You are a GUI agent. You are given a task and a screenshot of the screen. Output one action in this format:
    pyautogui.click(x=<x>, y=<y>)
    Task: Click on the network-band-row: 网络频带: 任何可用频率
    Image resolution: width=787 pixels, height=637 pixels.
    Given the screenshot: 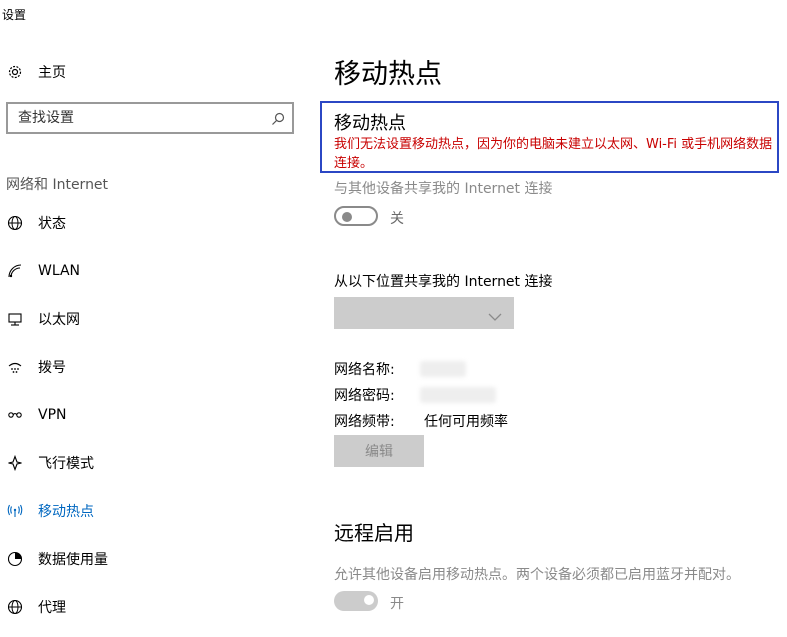 What is the action you would take?
    pyautogui.click(x=421, y=421)
    